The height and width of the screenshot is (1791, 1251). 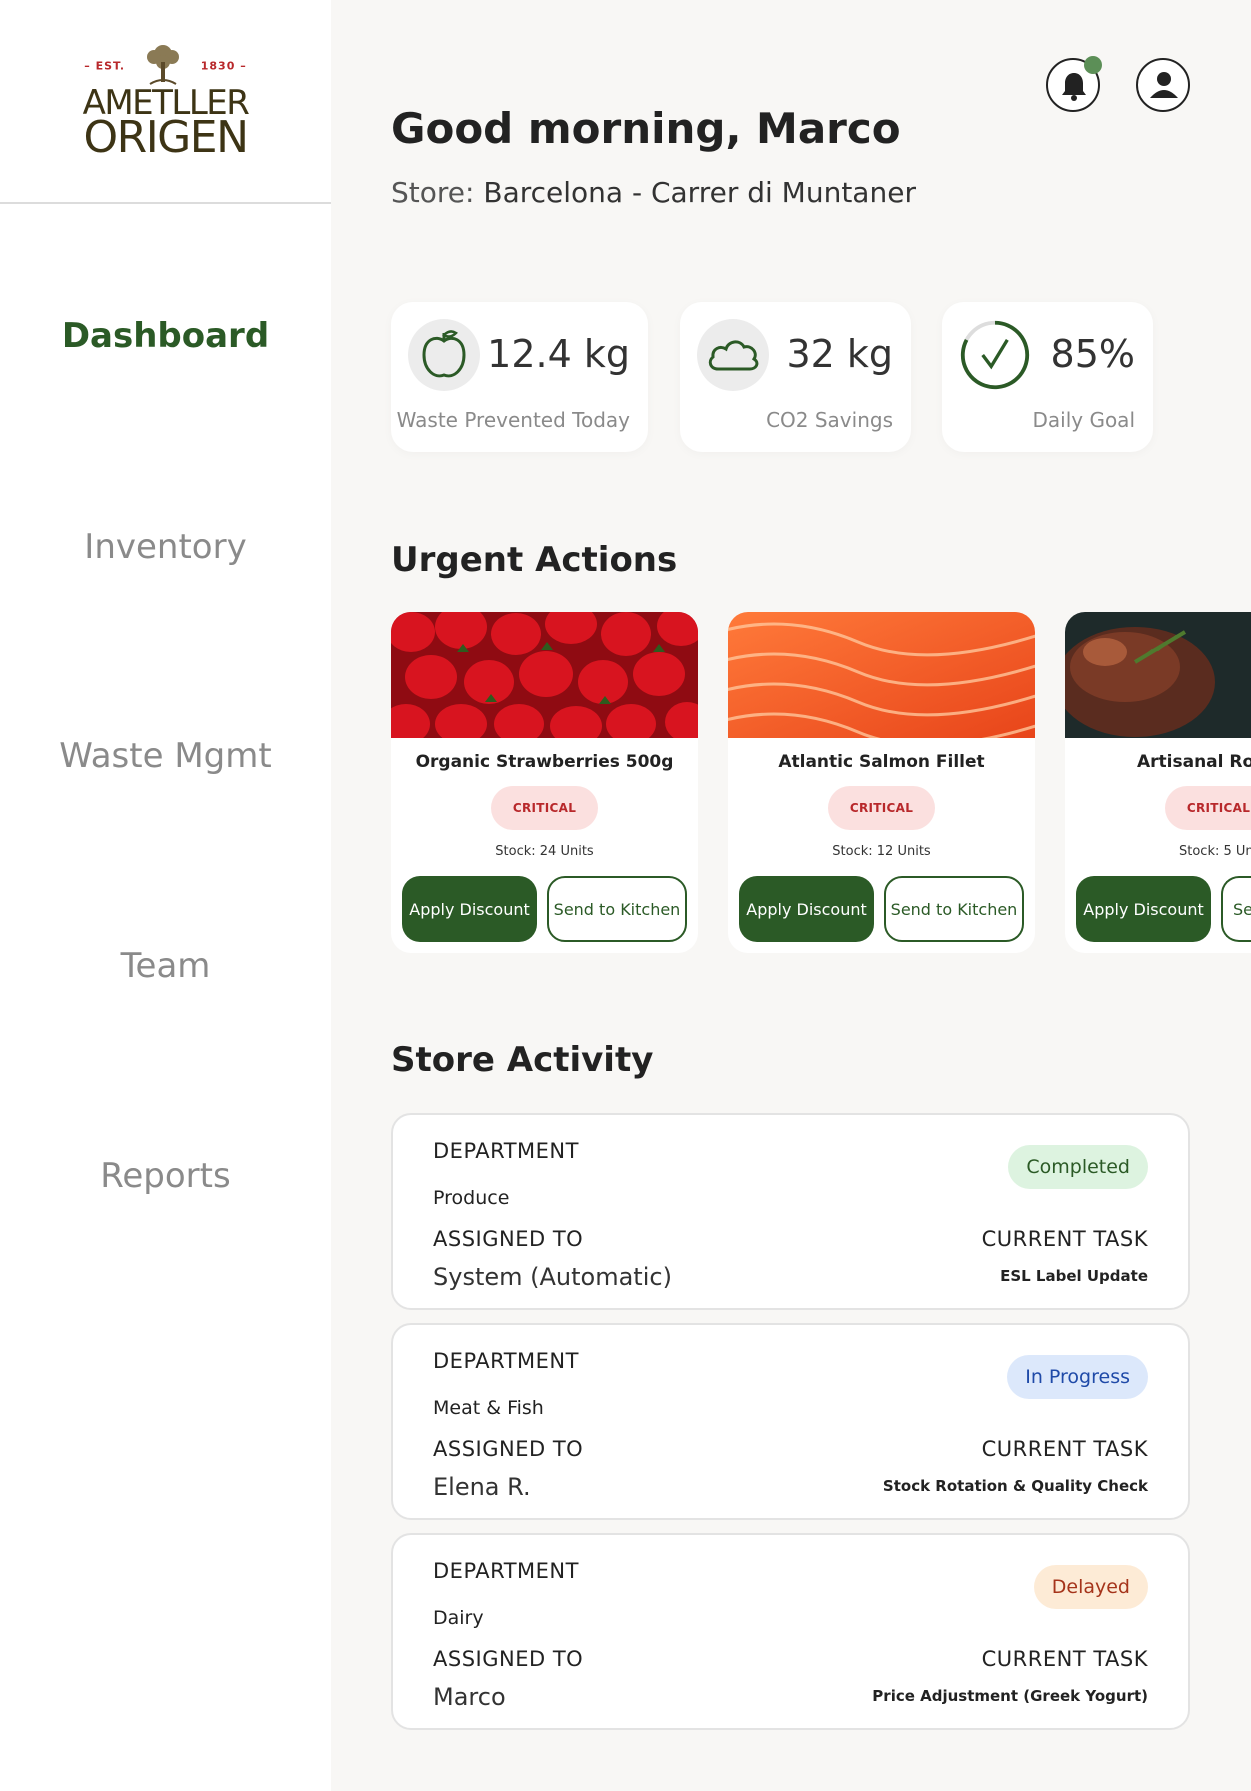 What do you see at coordinates (165, 1176) in the screenshot?
I see `sidebar-item-reports: Reports` at bounding box center [165, 1176].